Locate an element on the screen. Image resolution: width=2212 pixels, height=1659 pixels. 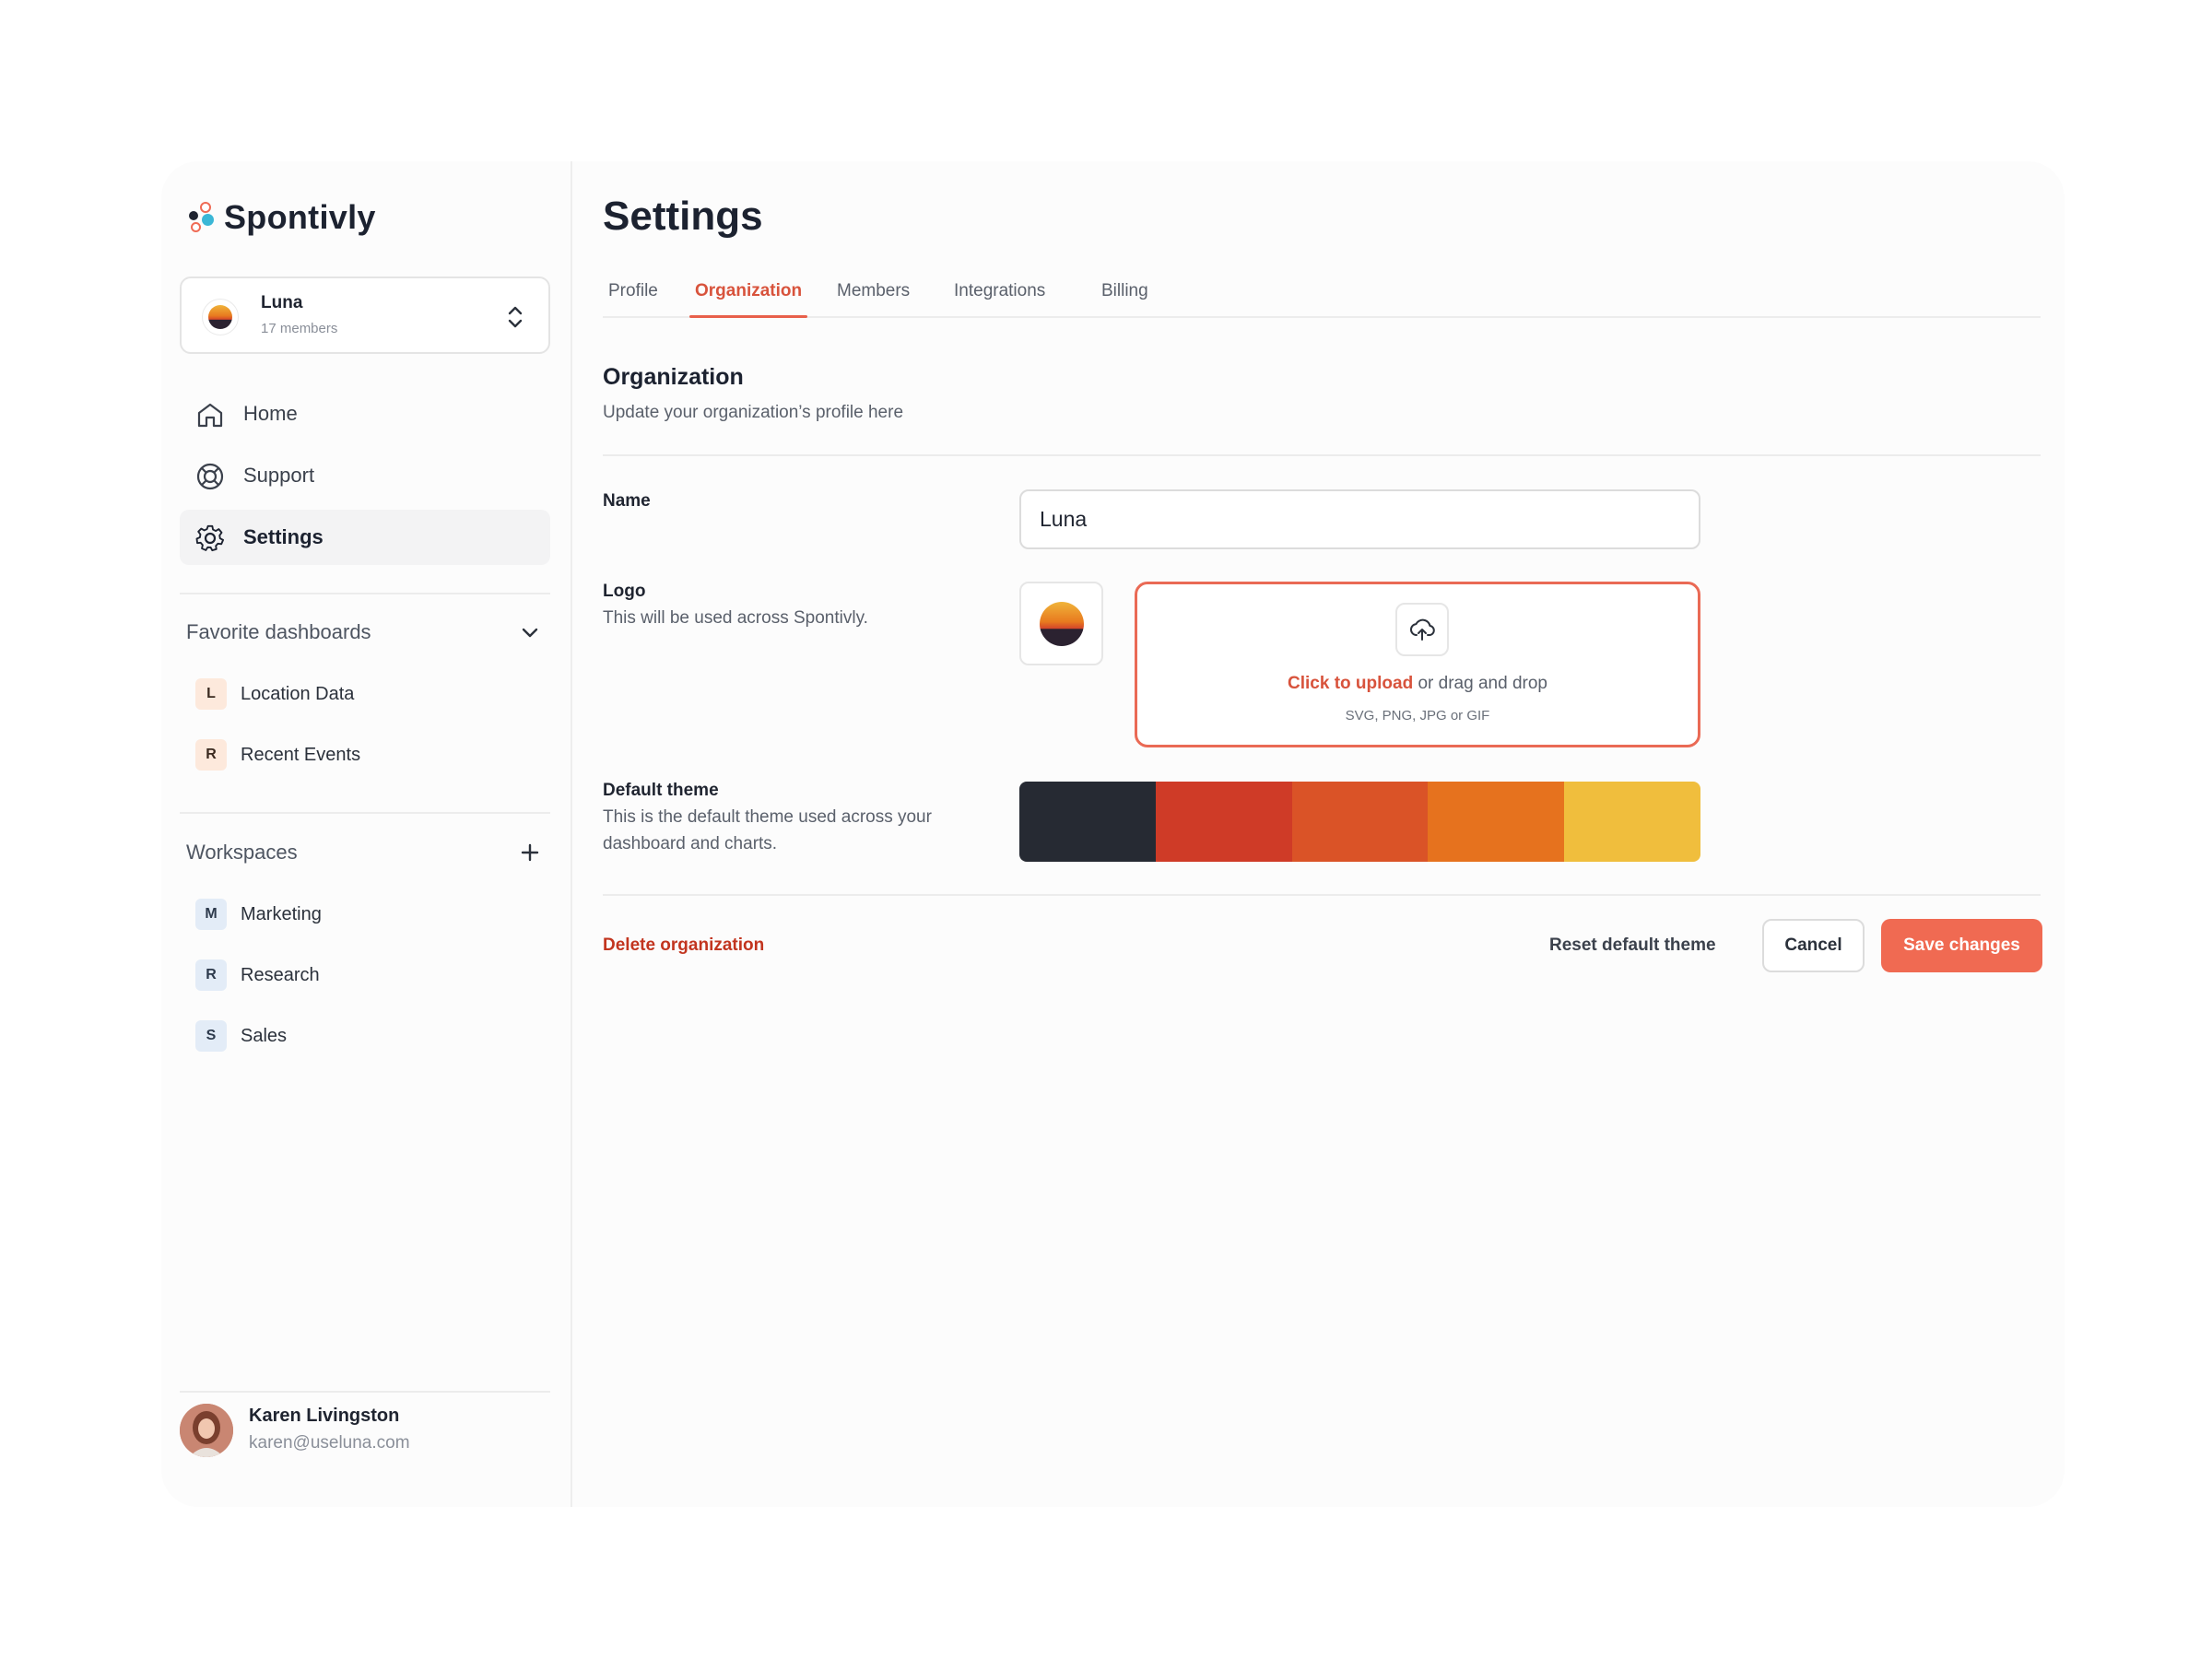
workspace-badge: R is located at coordinates (211, 975).